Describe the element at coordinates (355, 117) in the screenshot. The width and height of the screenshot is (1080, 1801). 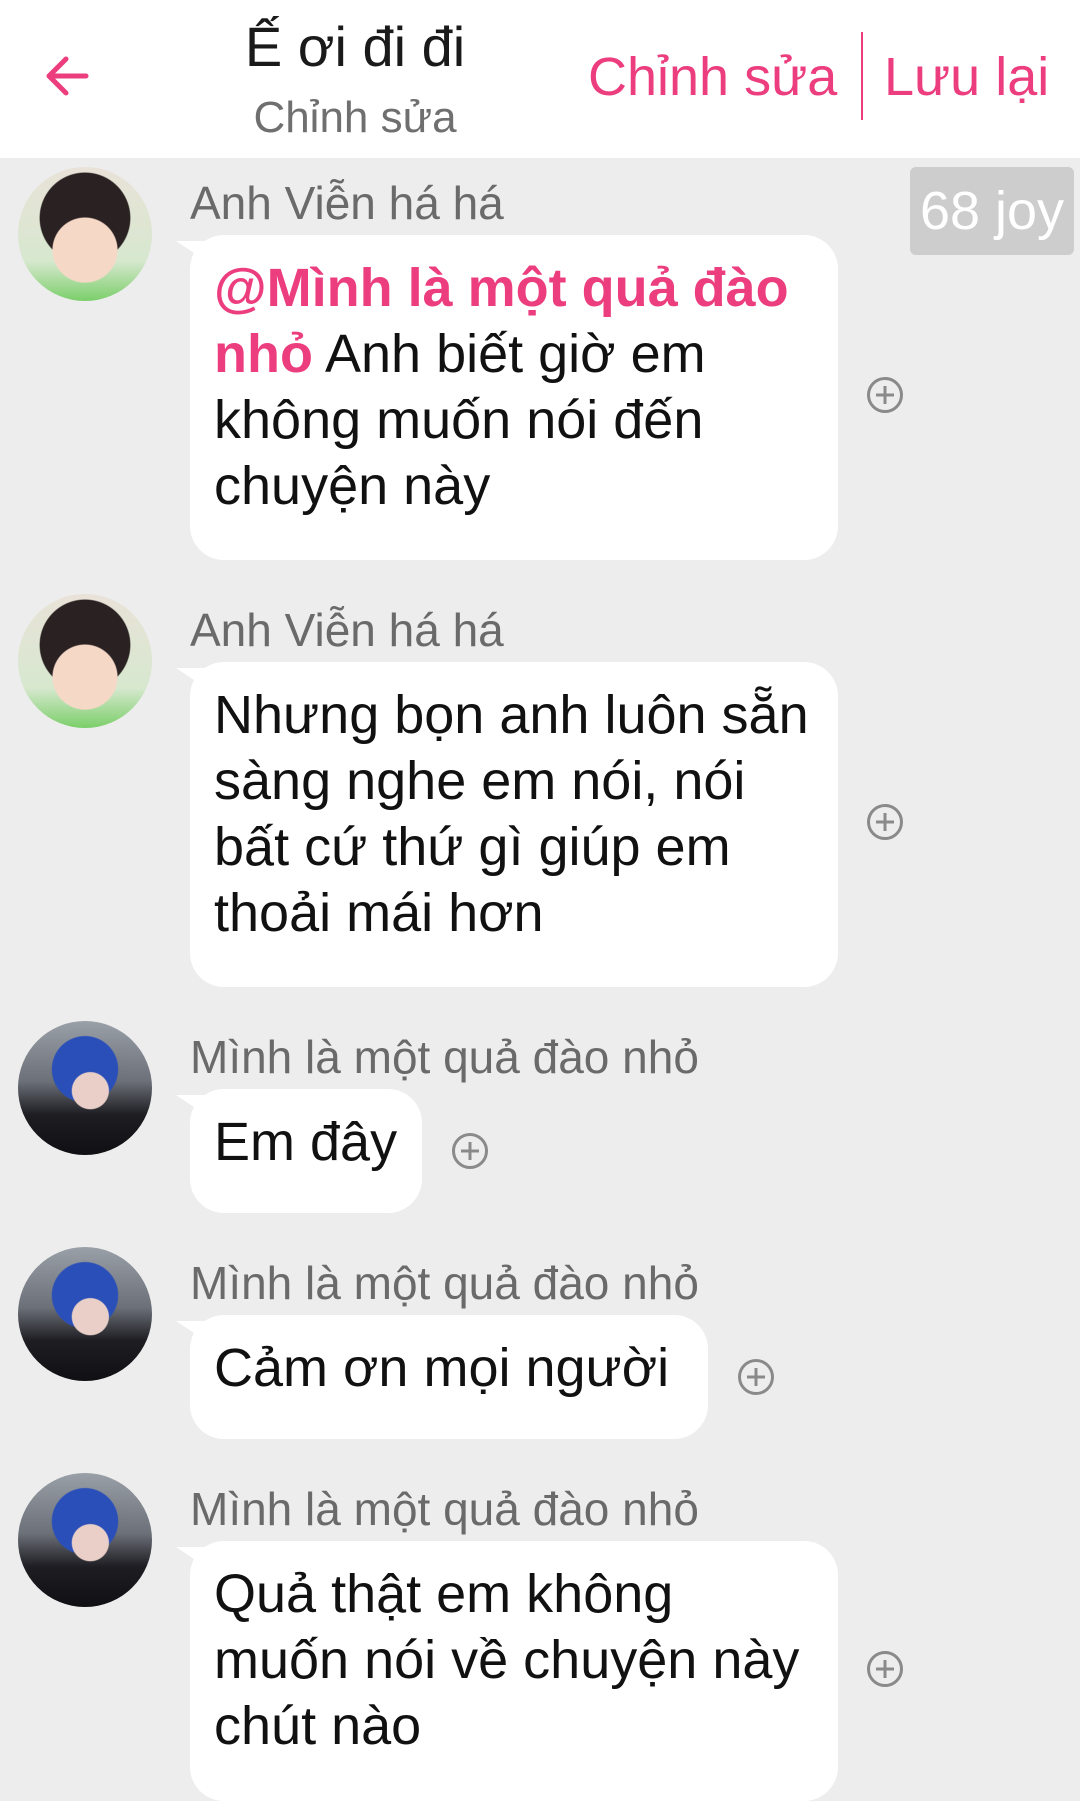
I see `page-subtitle: Chỉnh sửa` at that location.